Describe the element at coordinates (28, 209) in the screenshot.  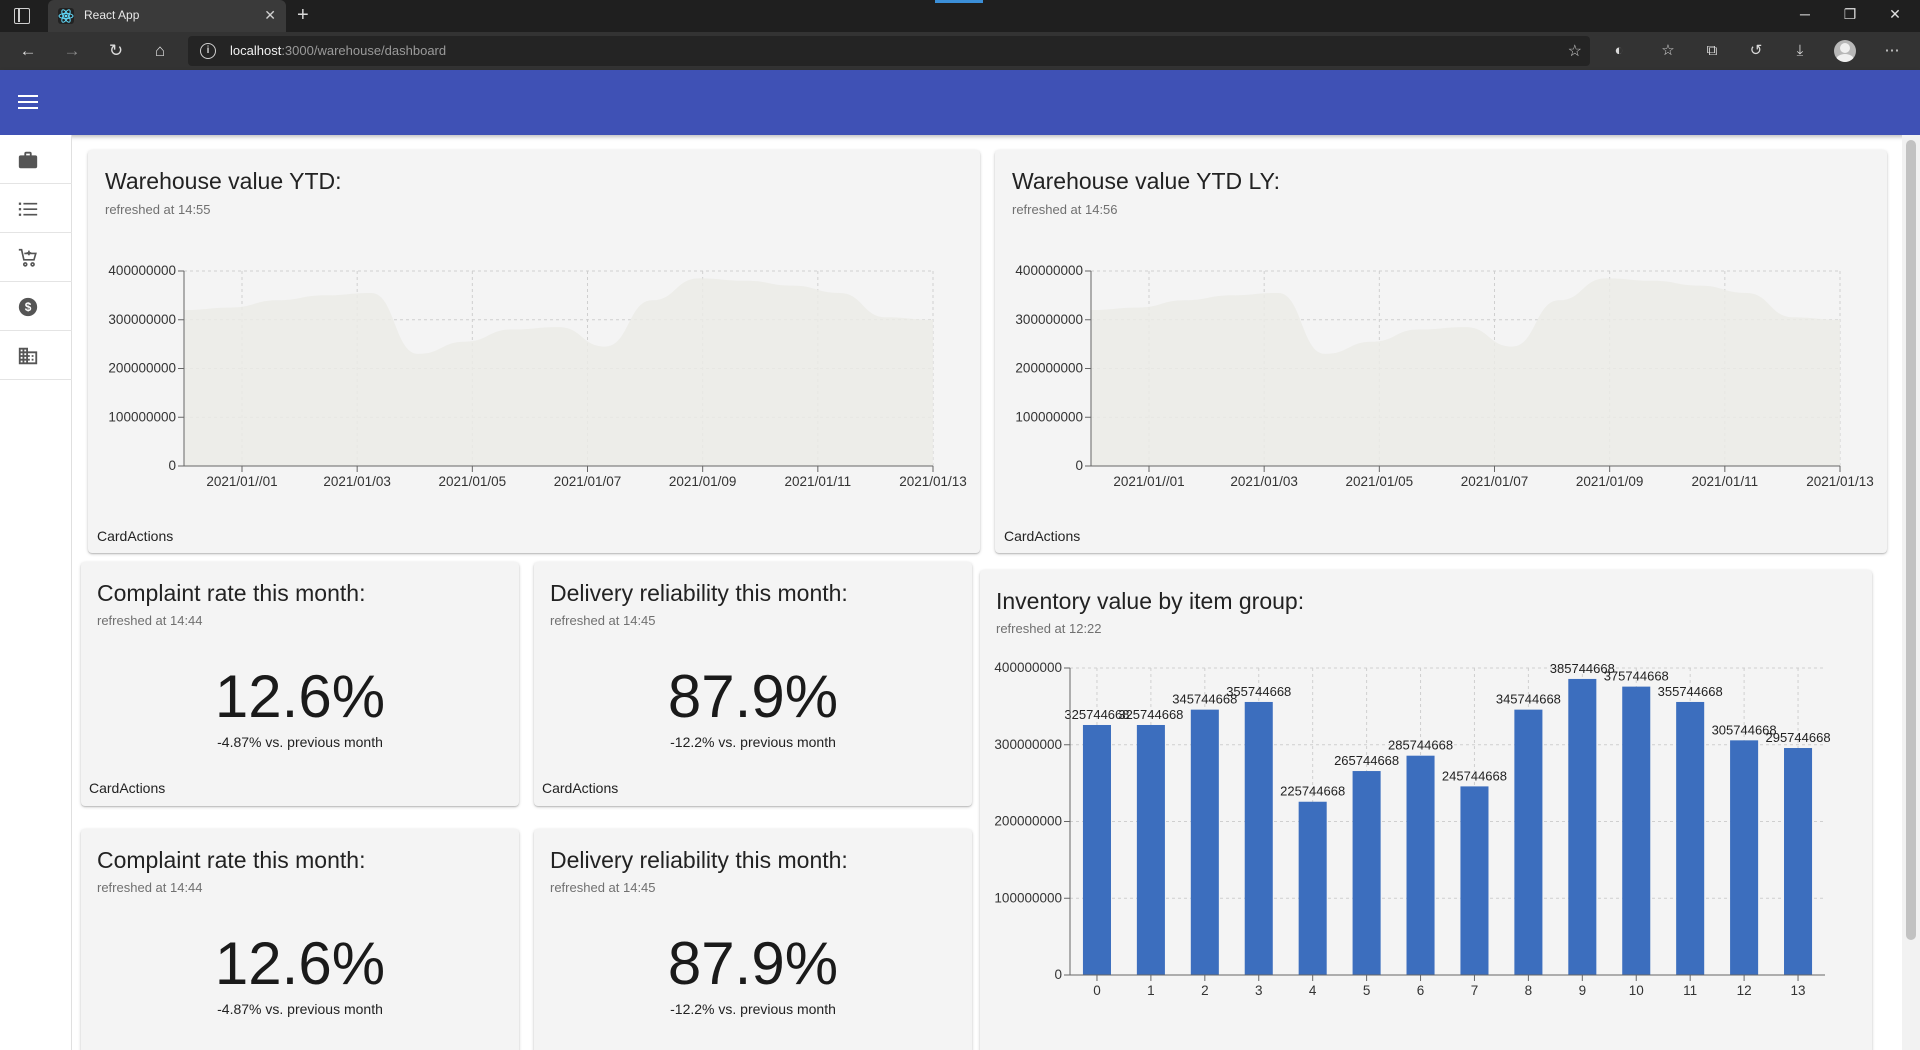
I see `list-icon` at that location.